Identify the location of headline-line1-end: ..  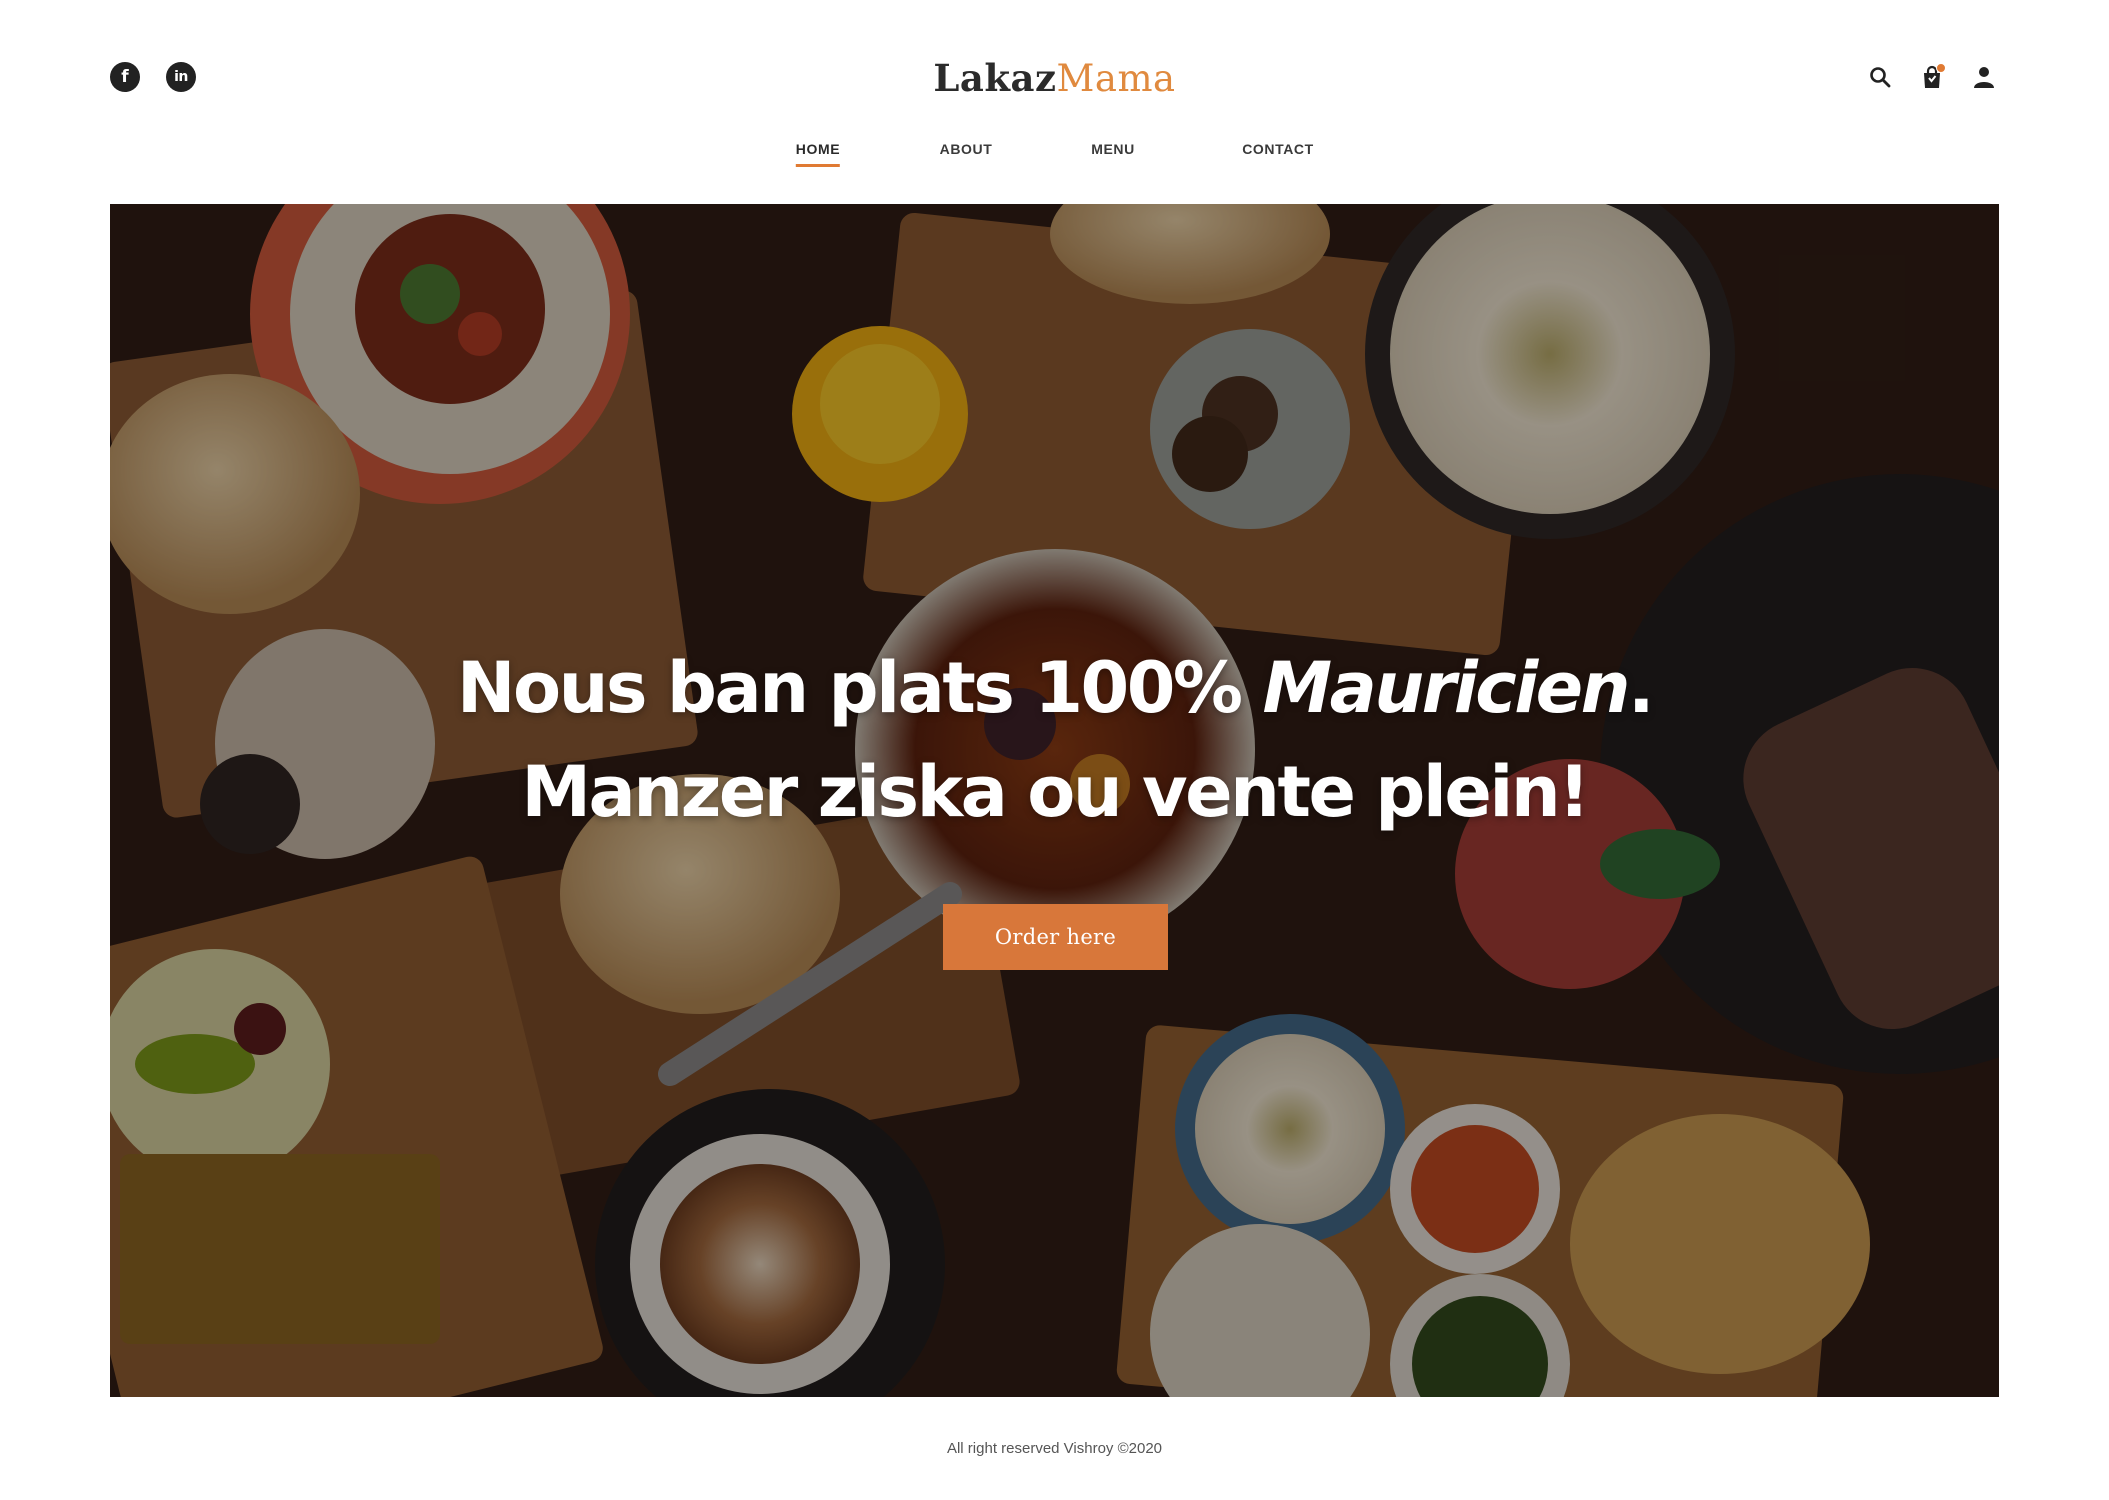
(1641, 688).